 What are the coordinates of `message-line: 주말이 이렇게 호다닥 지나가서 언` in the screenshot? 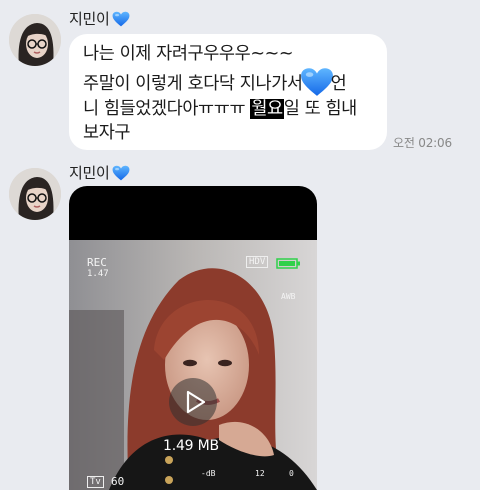 It's located at (233, 82).